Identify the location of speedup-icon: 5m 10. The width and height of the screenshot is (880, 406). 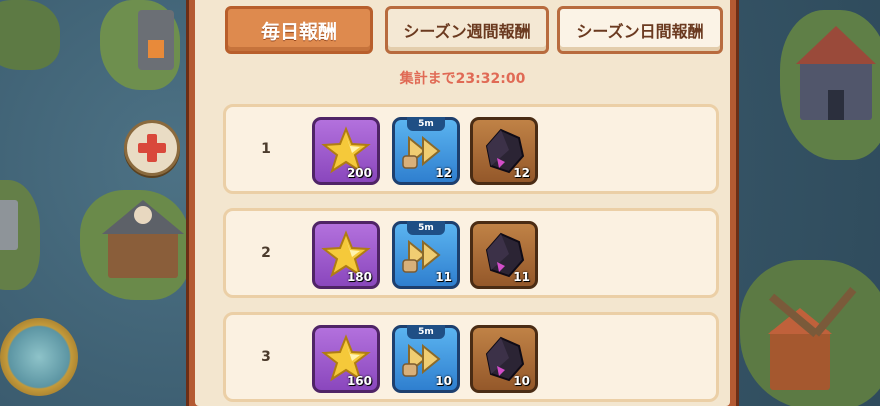
(426, 359).